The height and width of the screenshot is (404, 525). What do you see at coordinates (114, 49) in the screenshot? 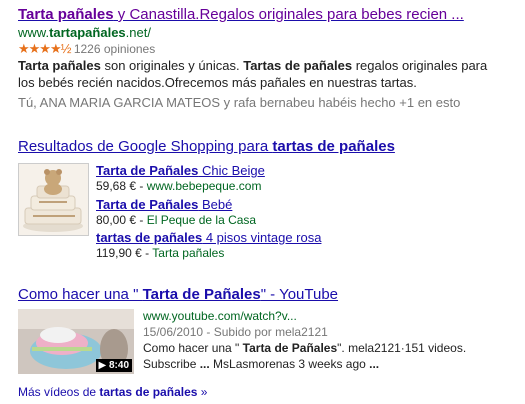
I see `review-count: 1226 opiniones` at bounding box center [114, 49].